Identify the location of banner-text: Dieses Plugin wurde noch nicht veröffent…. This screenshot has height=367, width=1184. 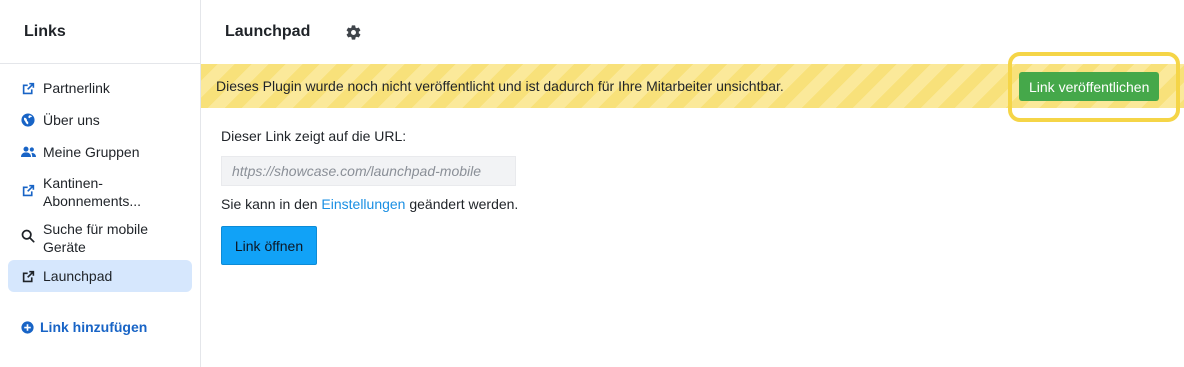
(500, 86).